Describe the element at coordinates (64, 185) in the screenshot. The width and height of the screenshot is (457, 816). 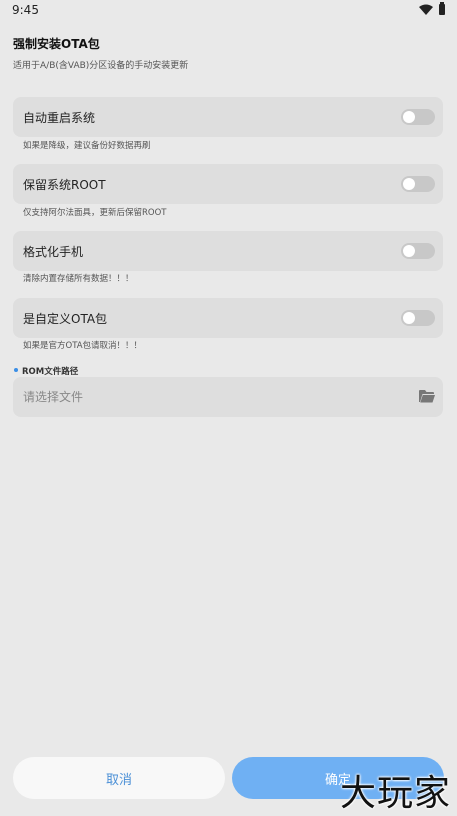
I see `option-label: 保留系统ROOT` at that location.